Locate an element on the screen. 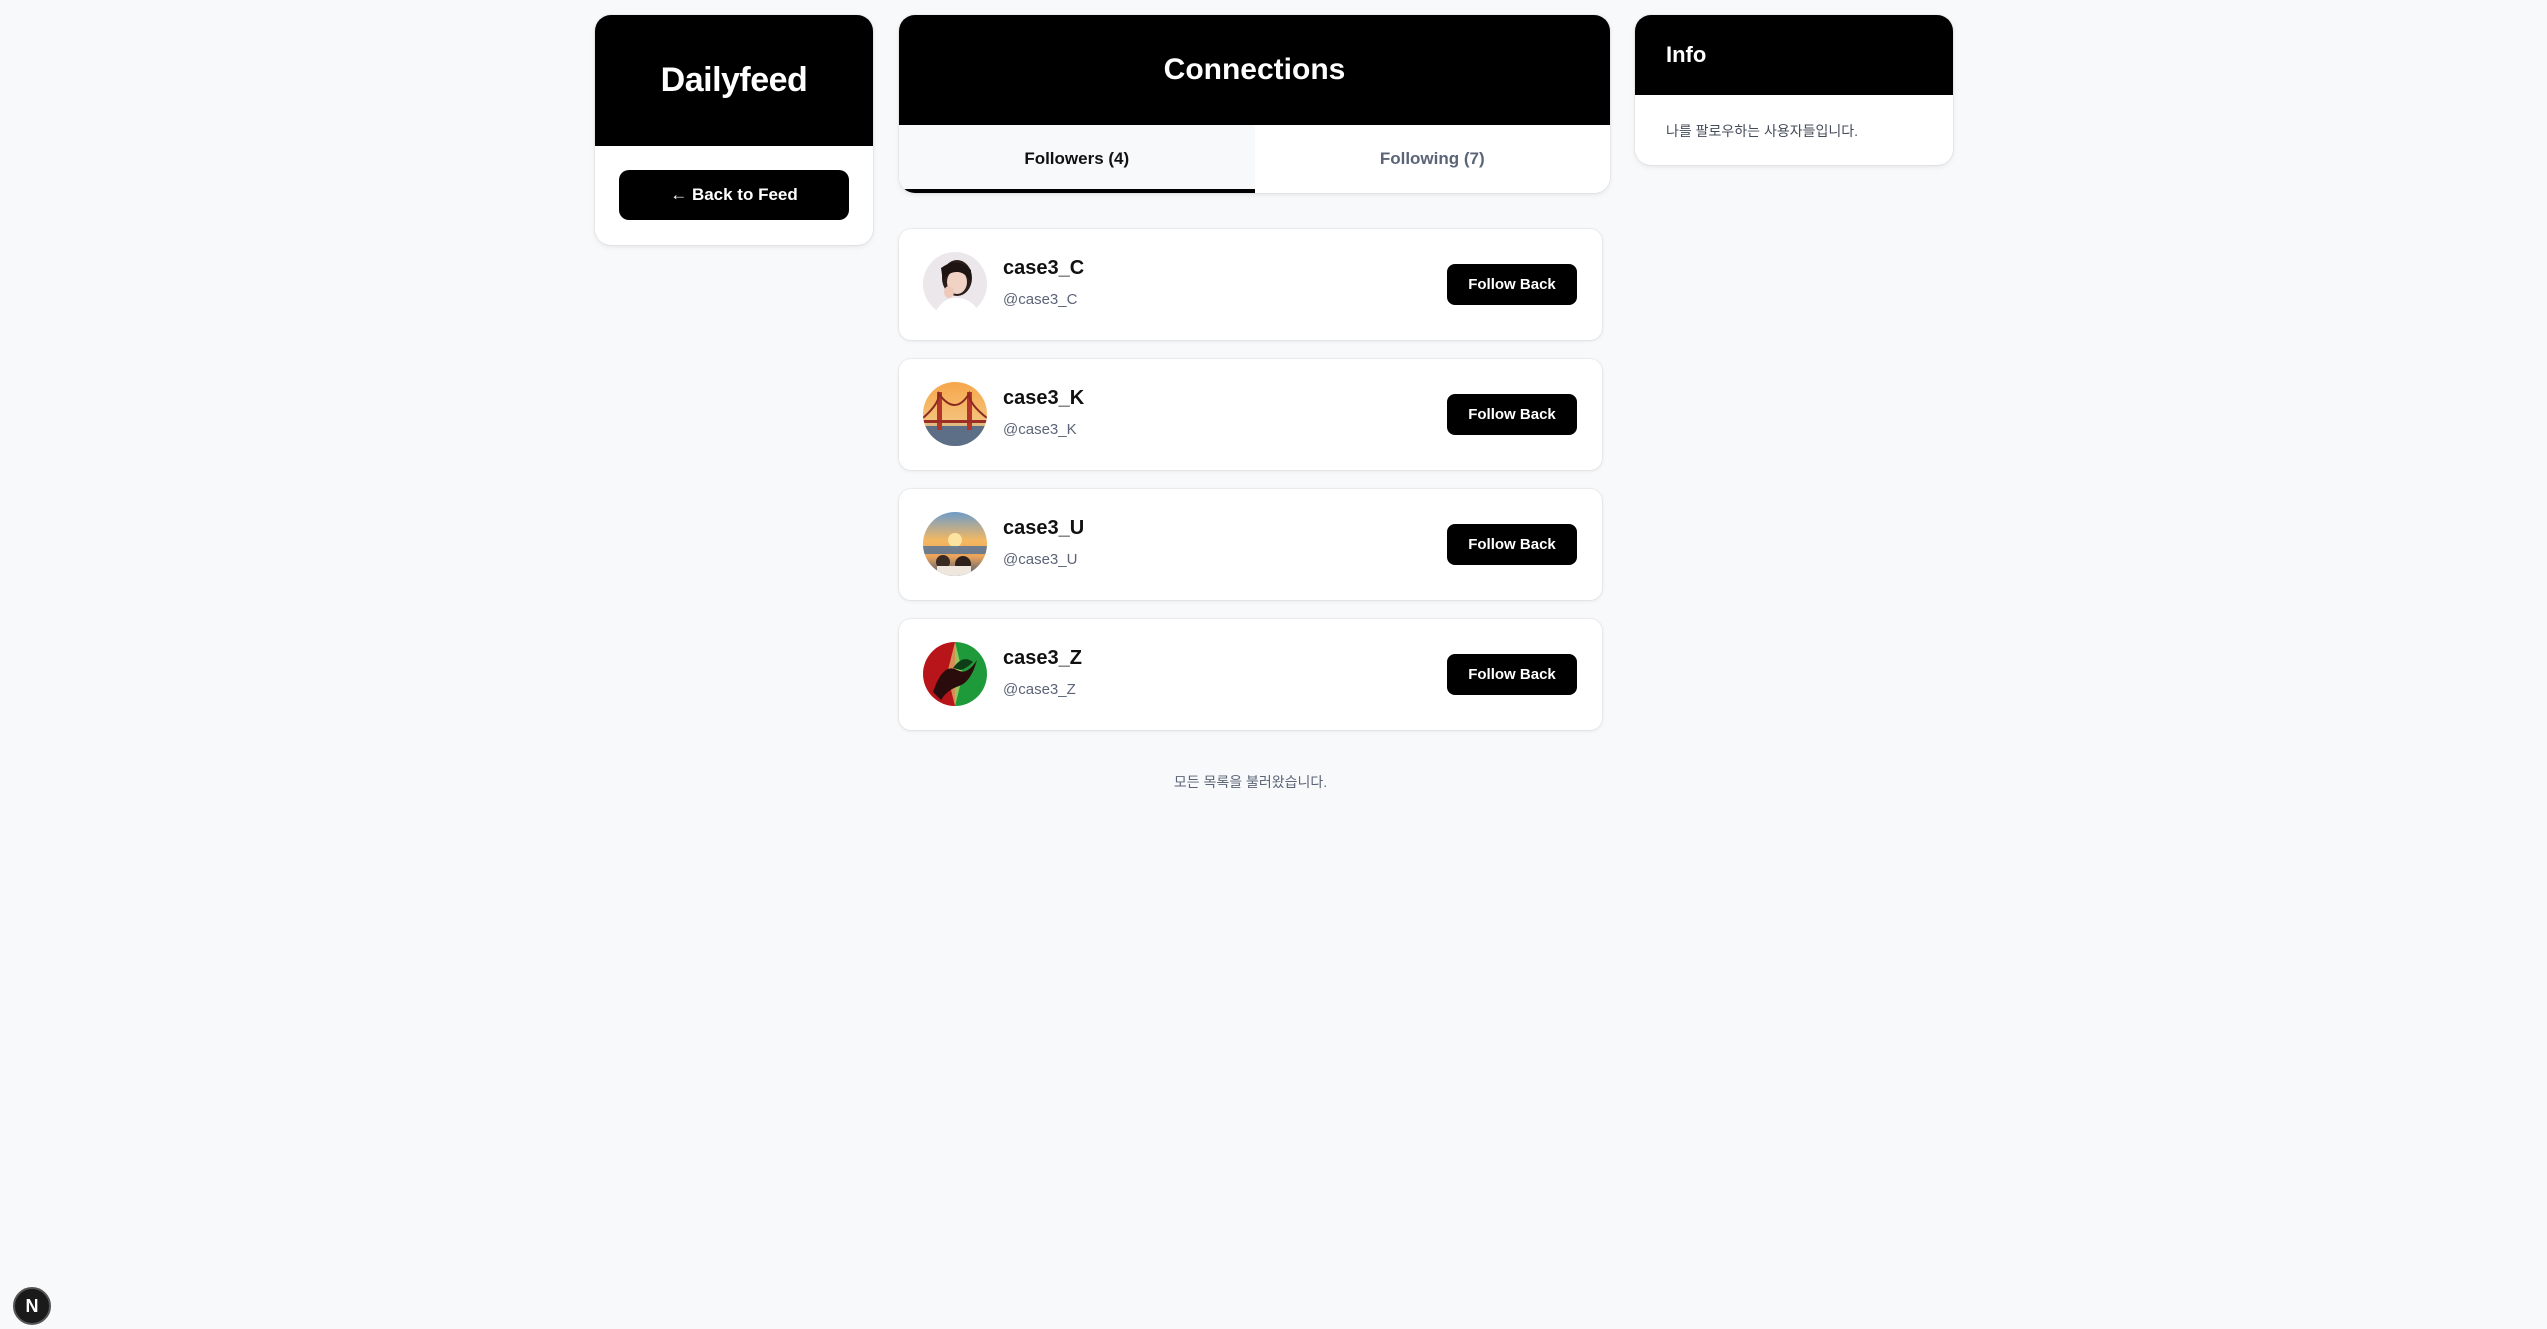 Image resolution: width=2547 pixels, height=1329 pixels. follower-name: case3_C is located at coordinates (1043, 268).